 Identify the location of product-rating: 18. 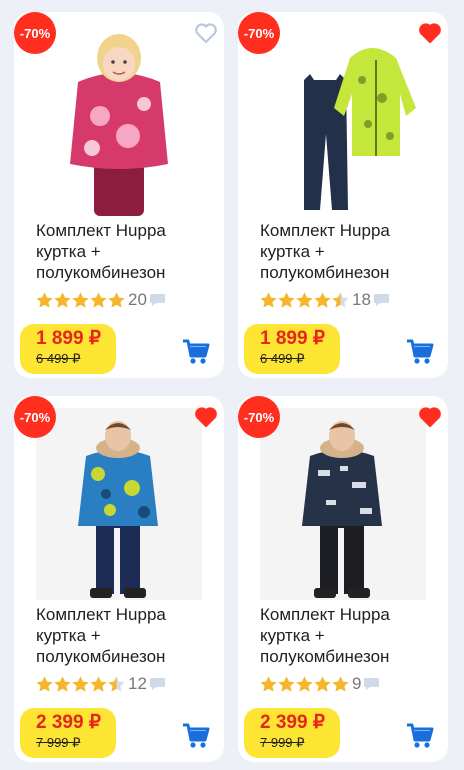
(324, 300).